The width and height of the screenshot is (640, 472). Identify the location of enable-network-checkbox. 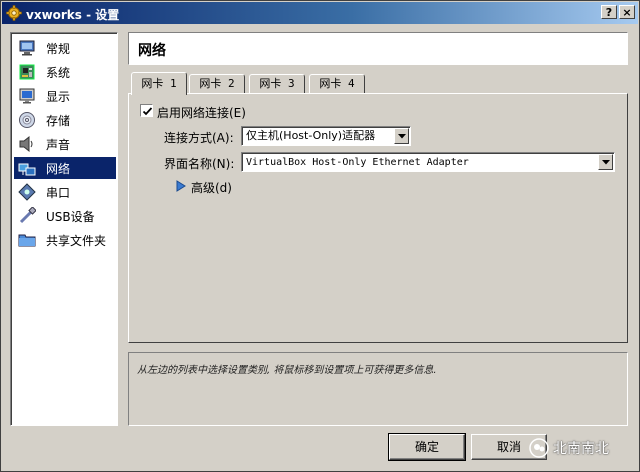
(146, 110).